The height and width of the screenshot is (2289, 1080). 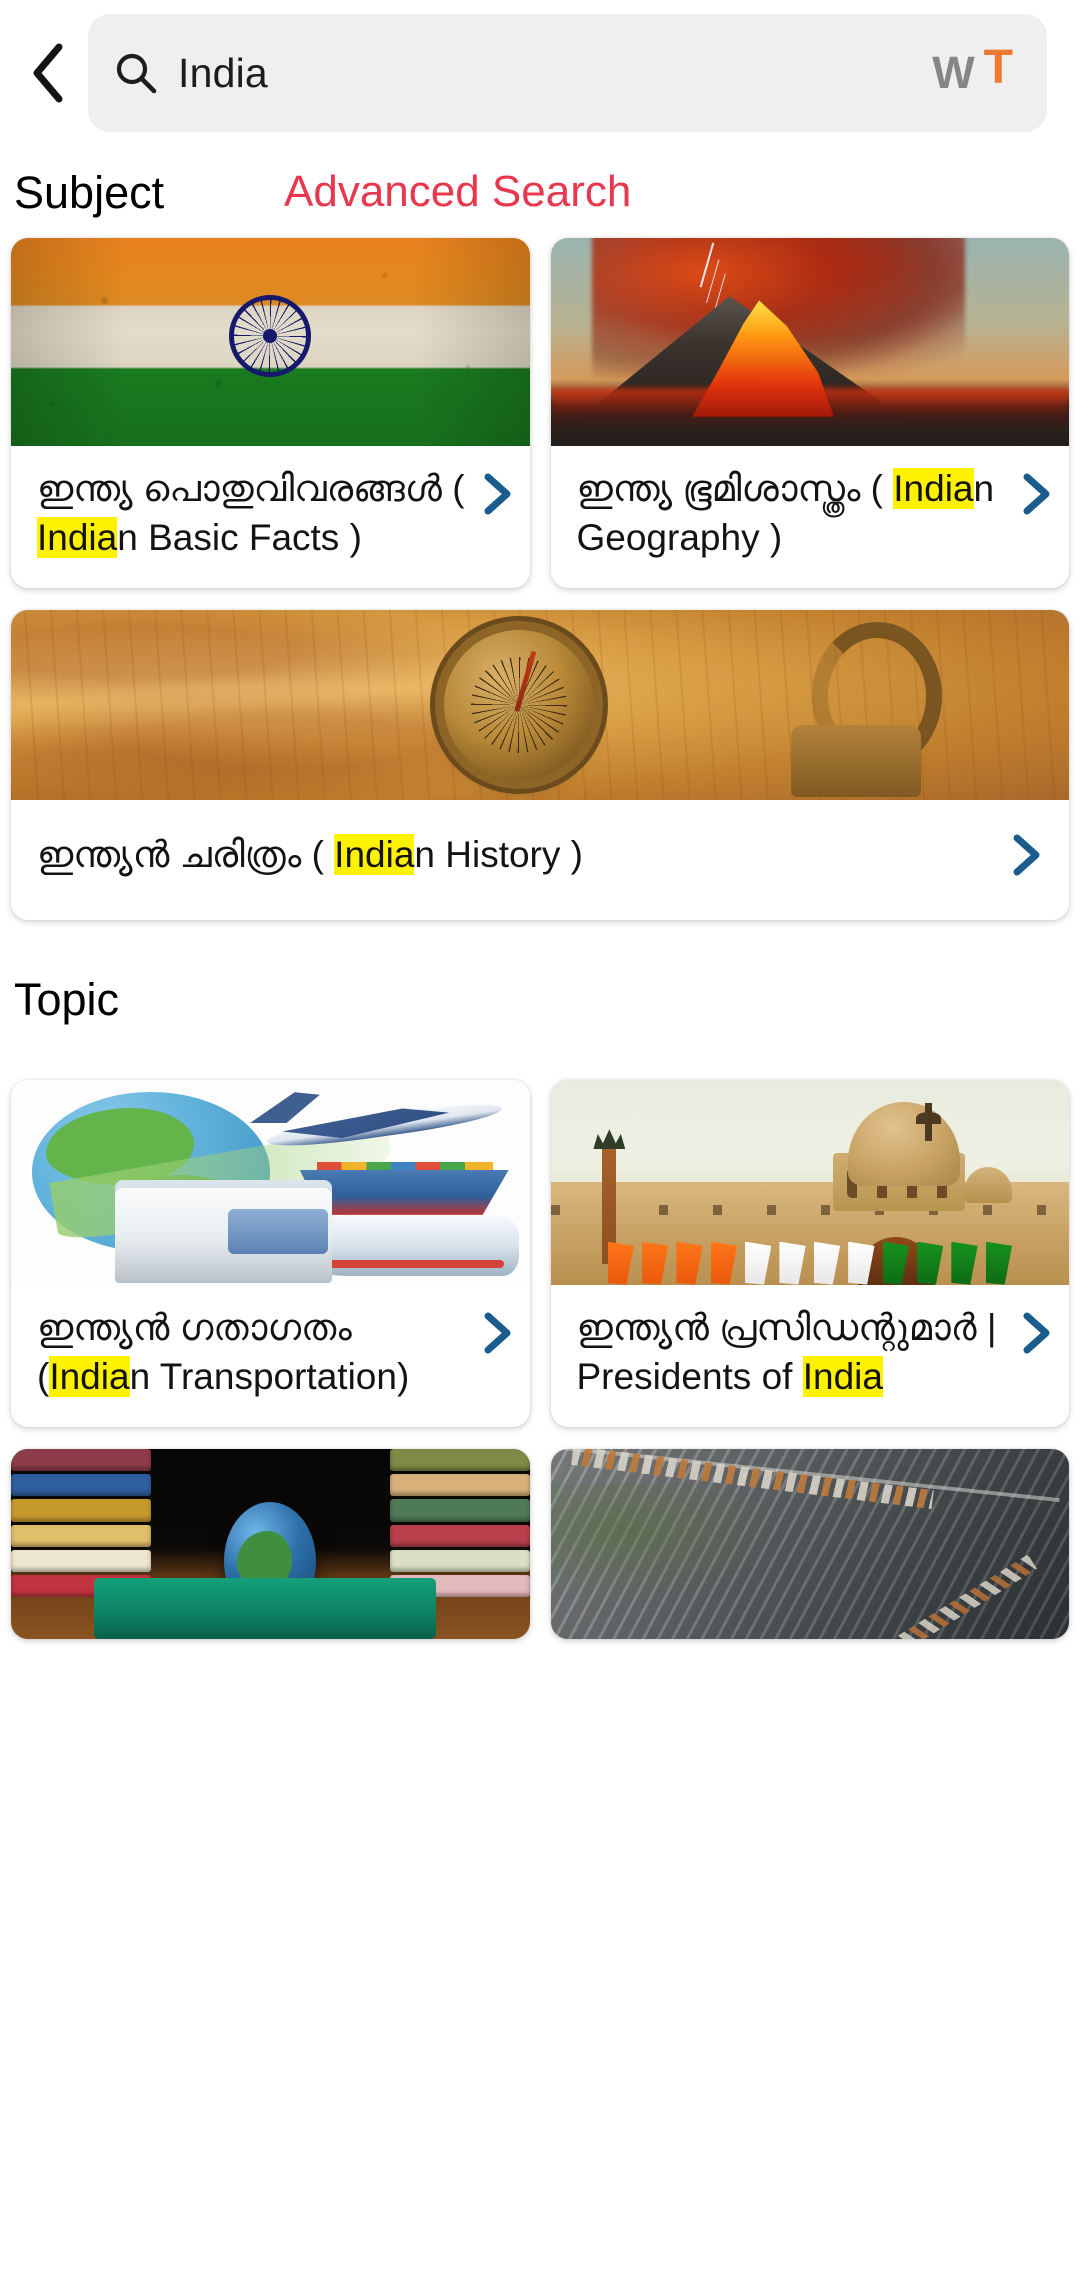 What do you see at coordinates (786, 1351) in the screenshot?
I see `label-prefix: ഇന്ത്യൻ പ്രസിഡന്റുമാർ | Presidents of` at bounding box center [786, 1351].